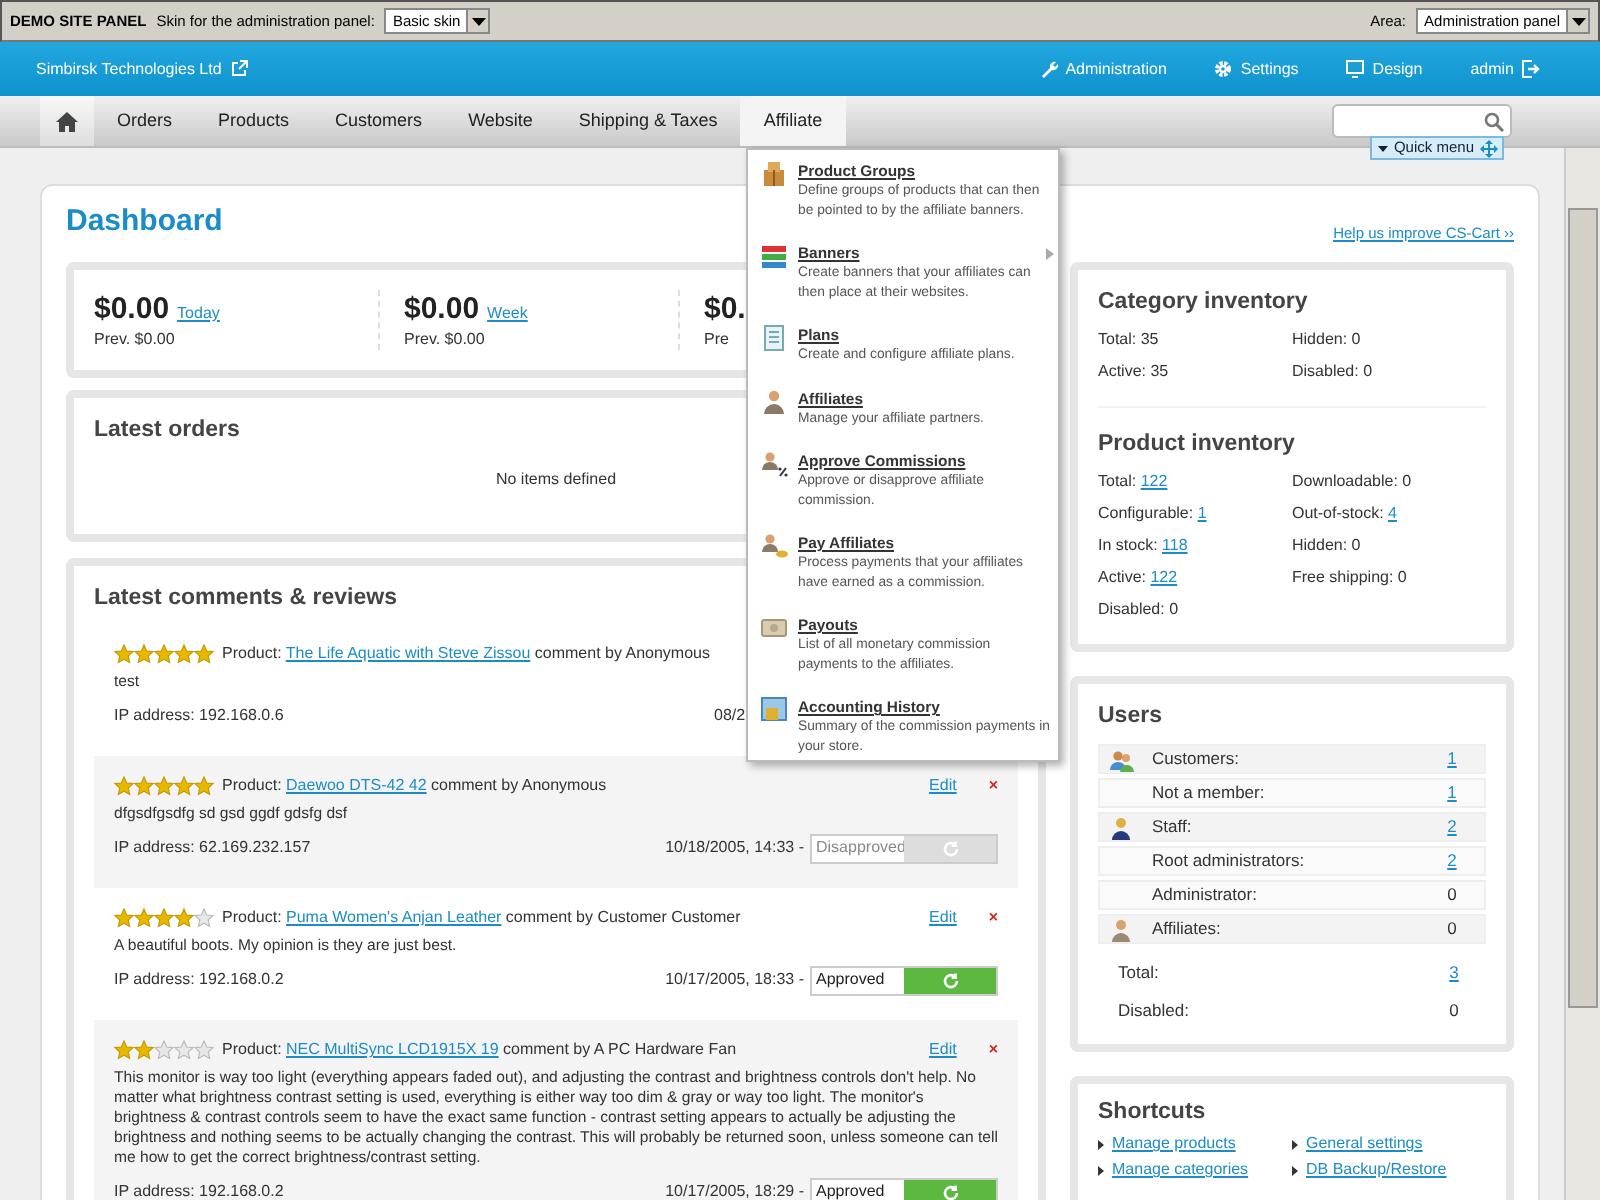 This screenshot has width=1600, height=1200. Describe the element at coordinates (1355, 69) in the screenshot. I see `monitor-icon` at that location.